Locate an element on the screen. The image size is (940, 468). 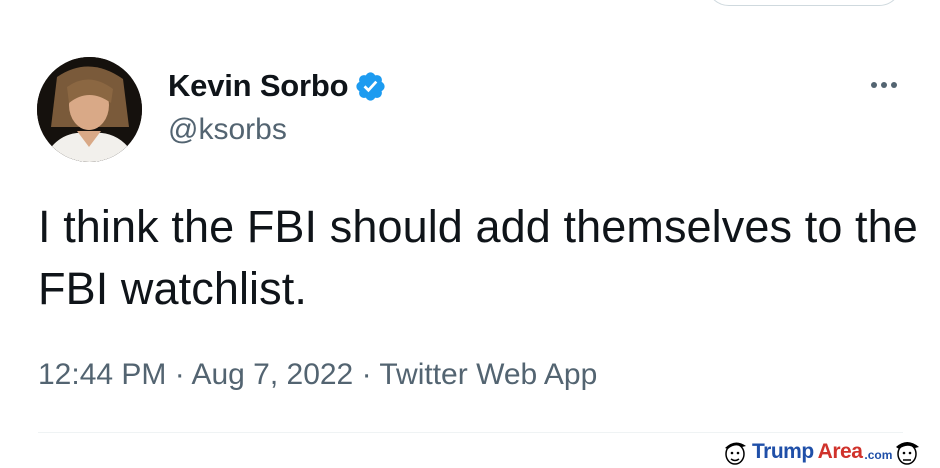
author-display-name: Kevin Sorbo is located at coordinates (258, 86).